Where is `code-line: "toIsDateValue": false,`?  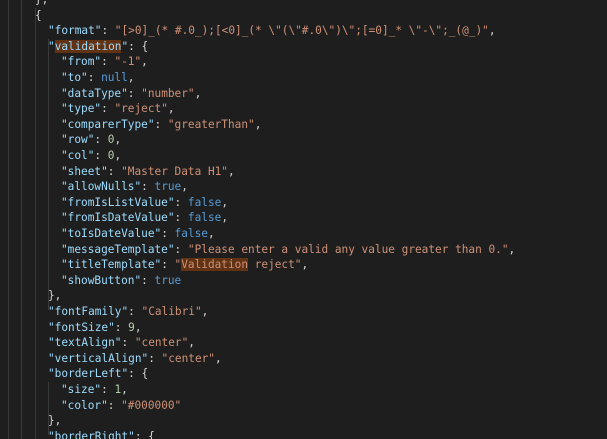
code-line: "toIsDateValue": false, is located at coordinates (138, 234).